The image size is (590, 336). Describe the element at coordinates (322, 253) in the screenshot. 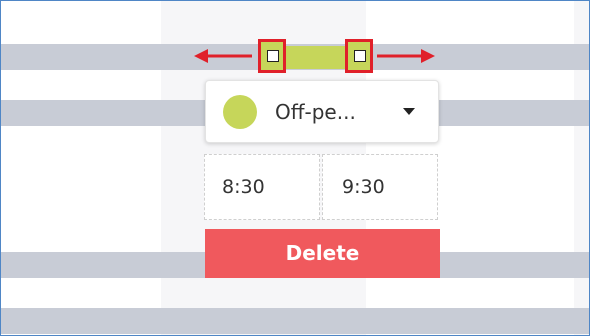

I see `delete-button: Delete` at that location.